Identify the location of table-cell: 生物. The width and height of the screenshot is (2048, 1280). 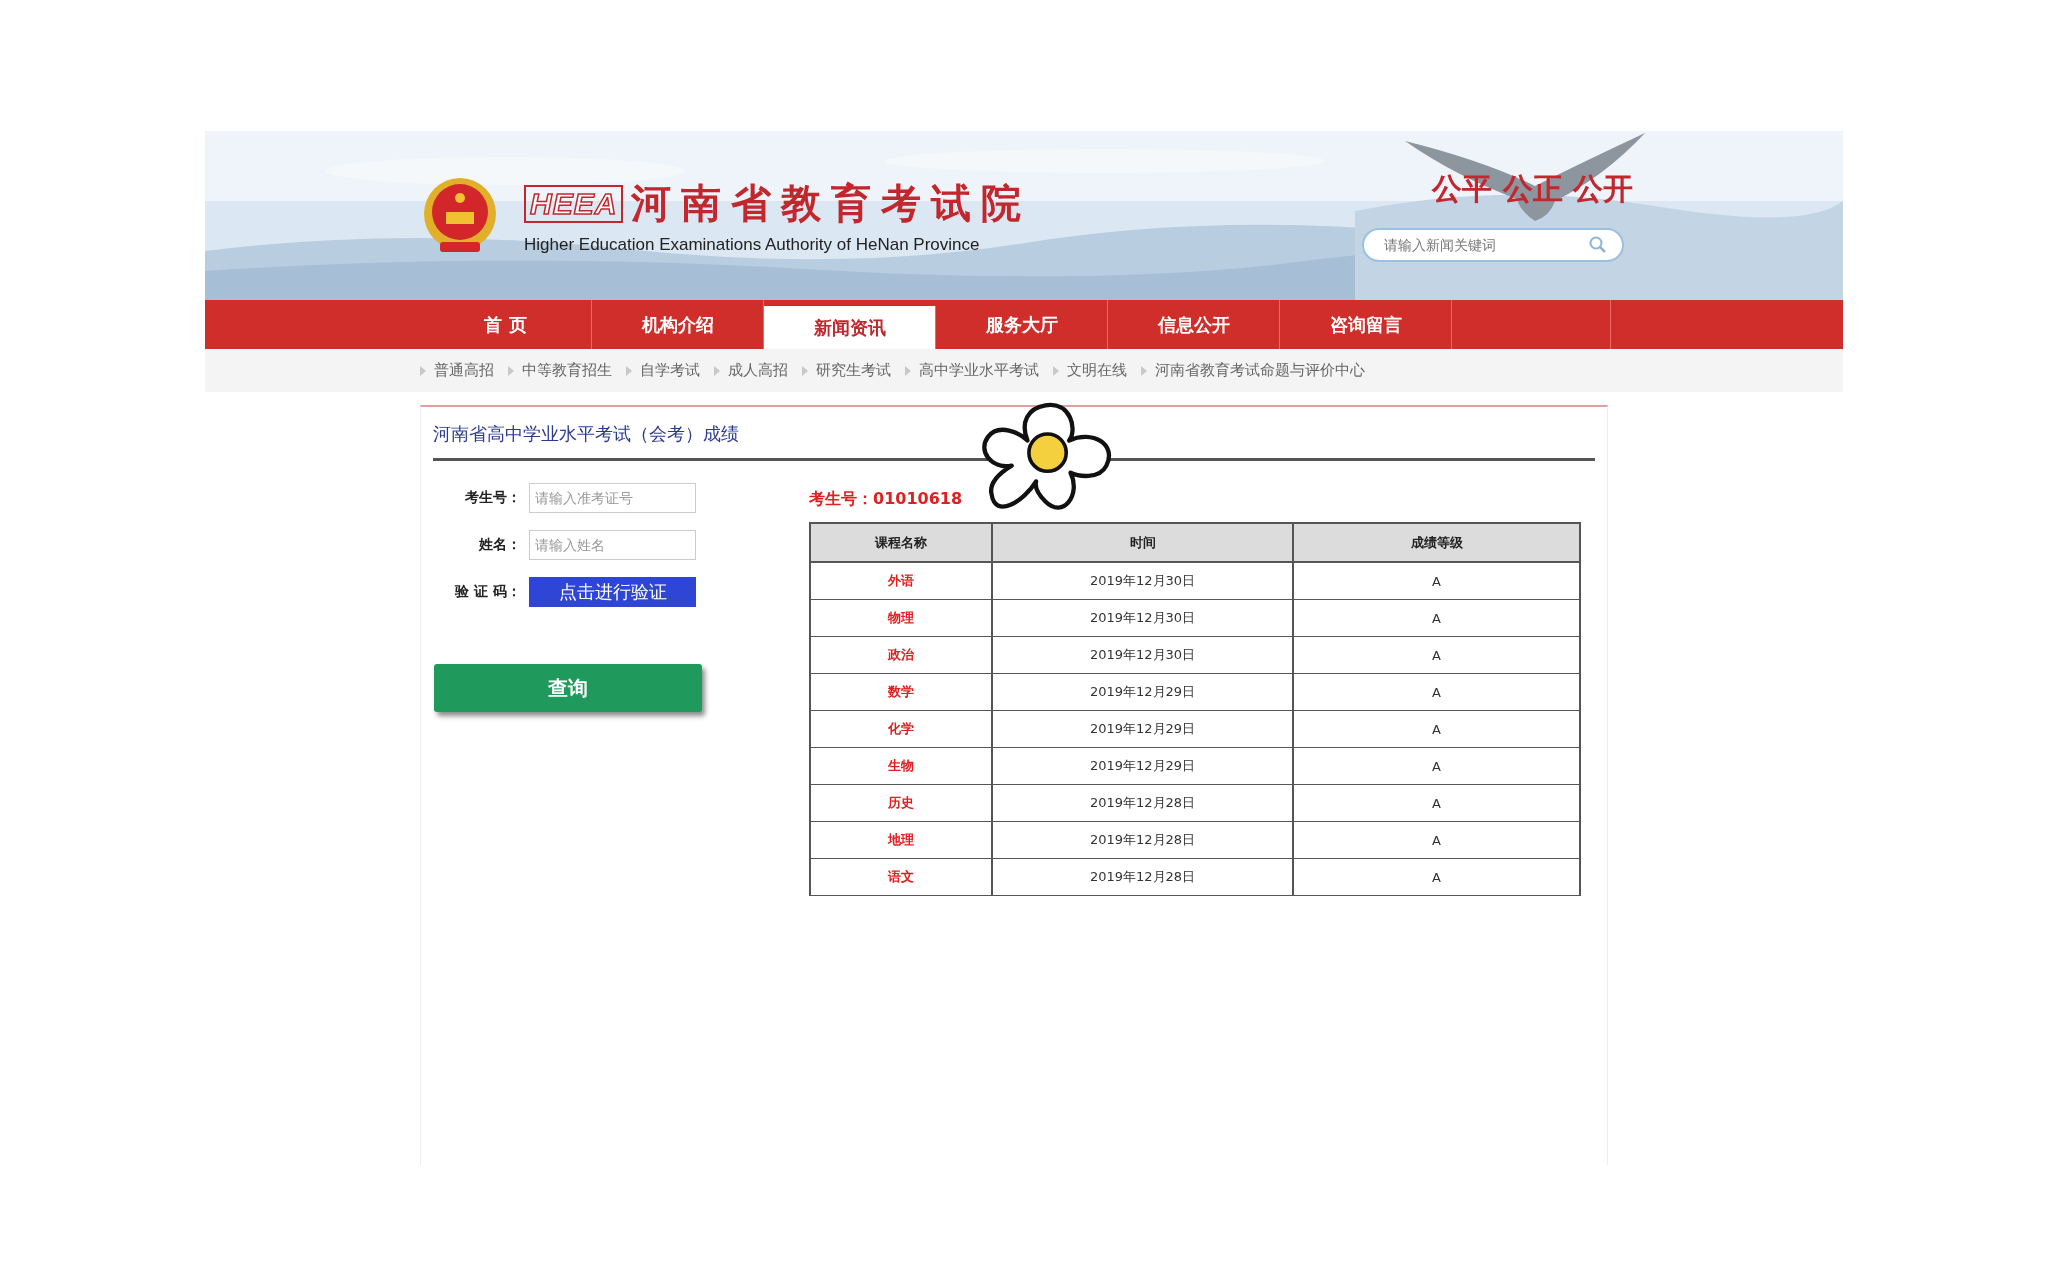
(901, 766).